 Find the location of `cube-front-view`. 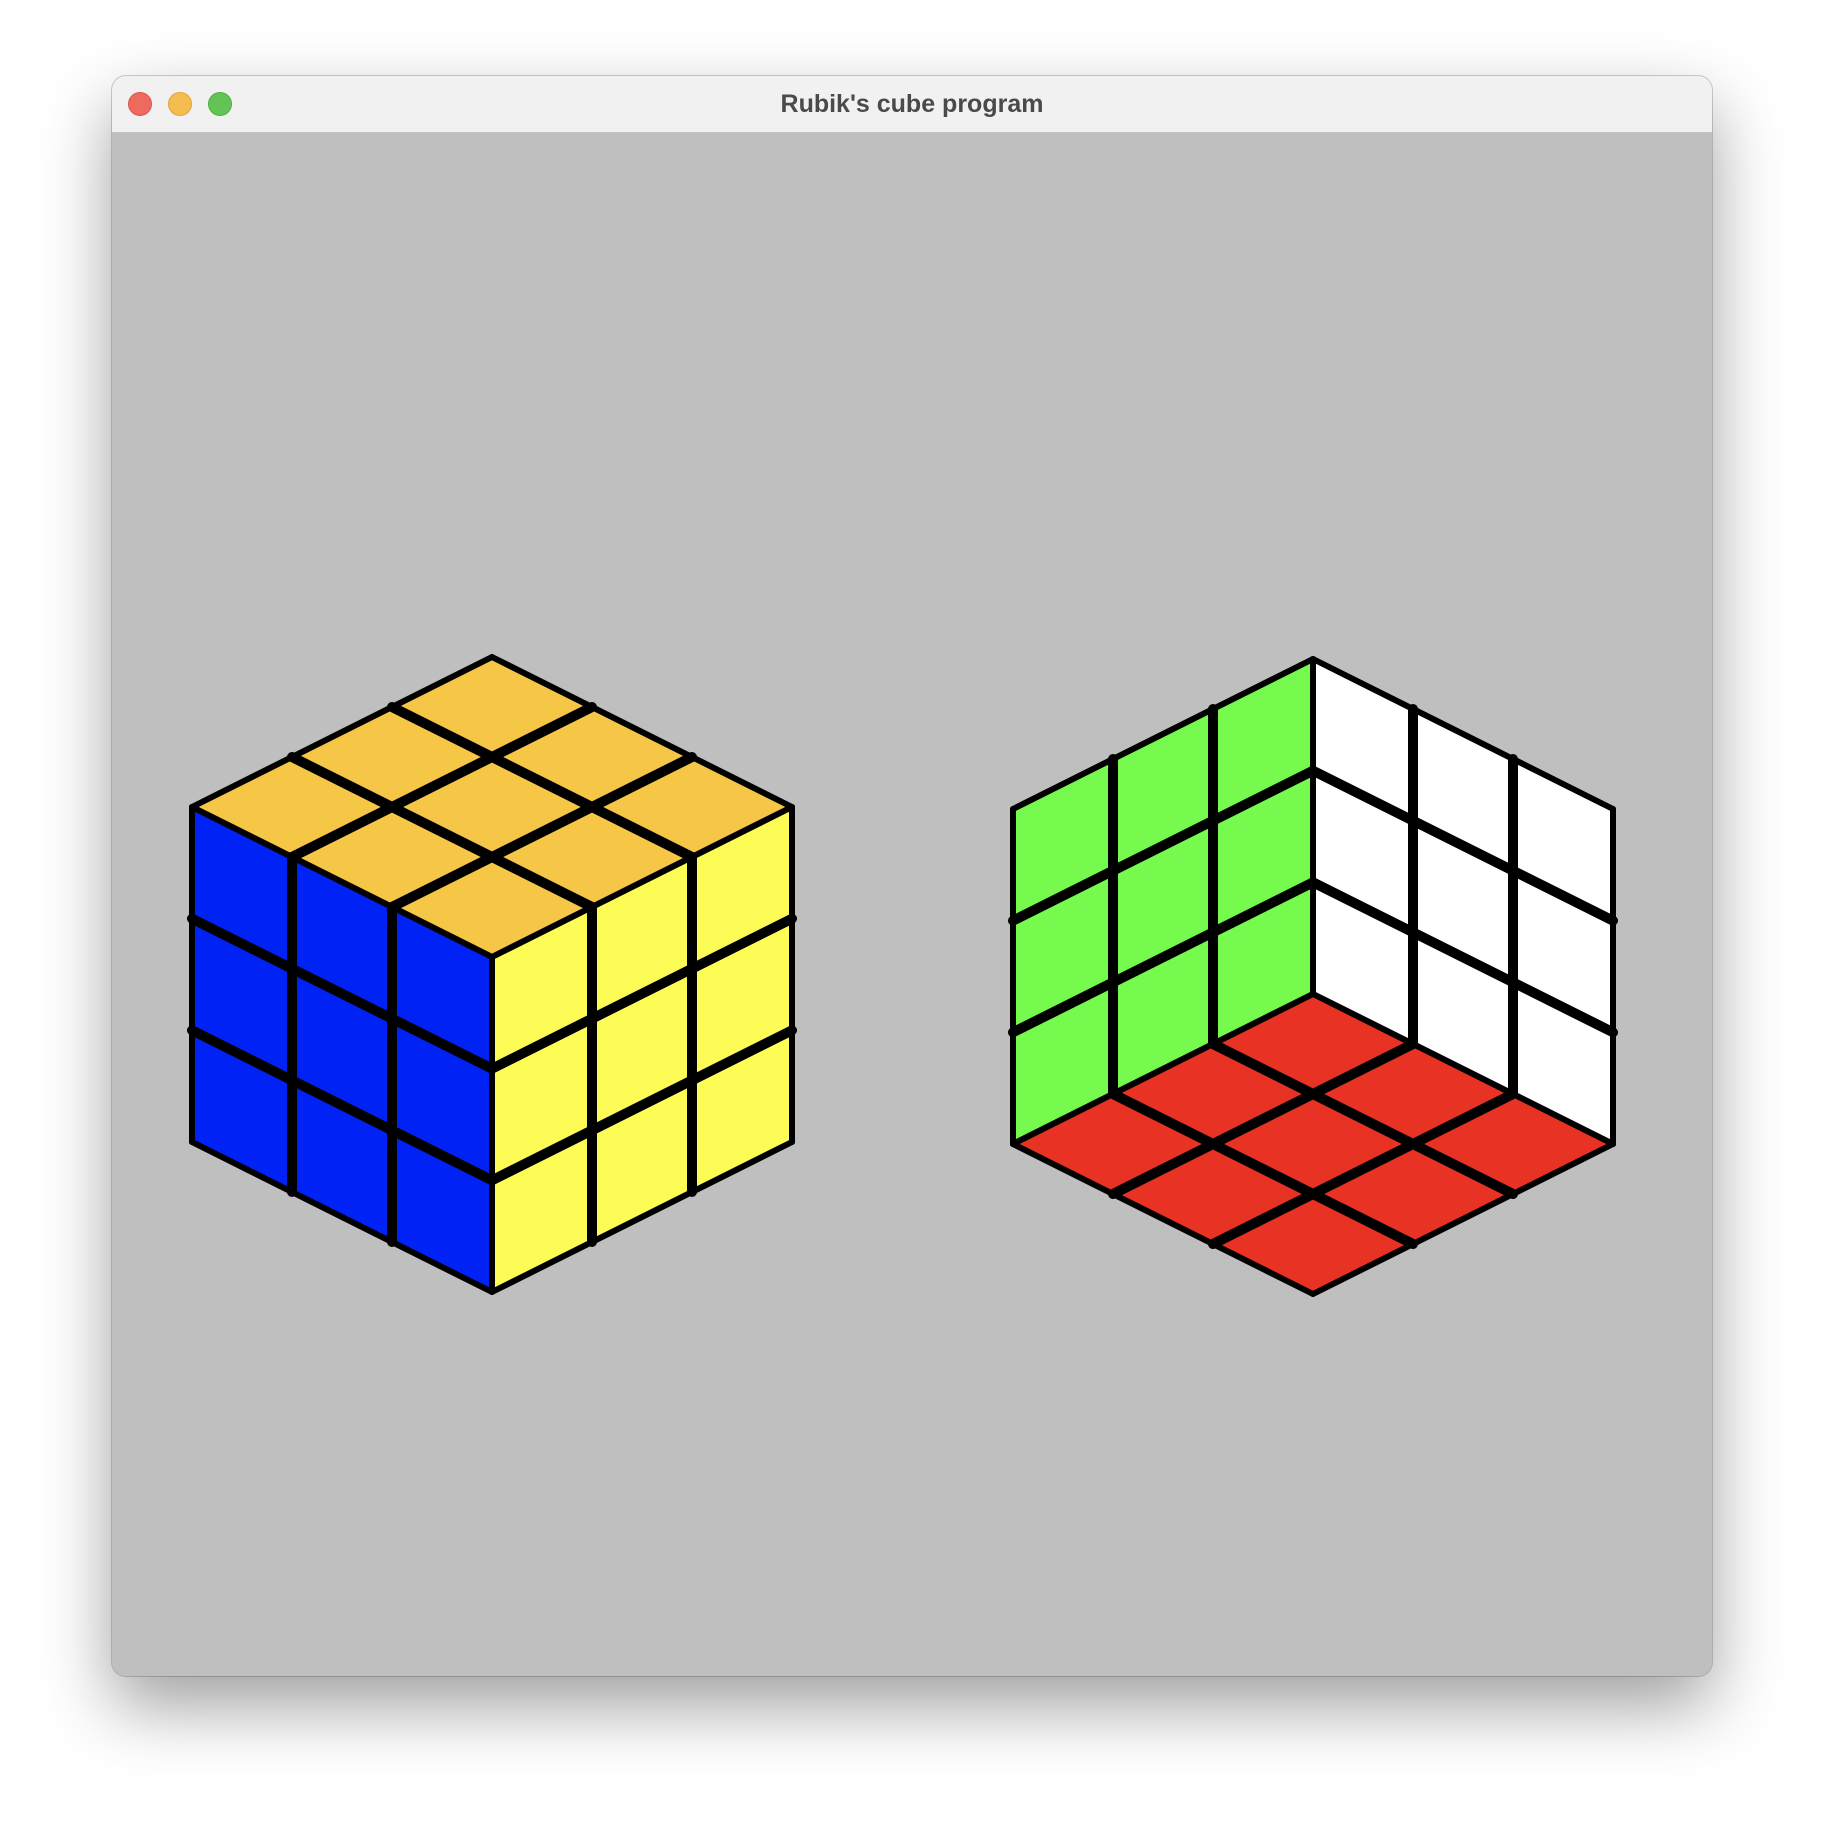

cube-front-view is located at coordinates (492, 974).